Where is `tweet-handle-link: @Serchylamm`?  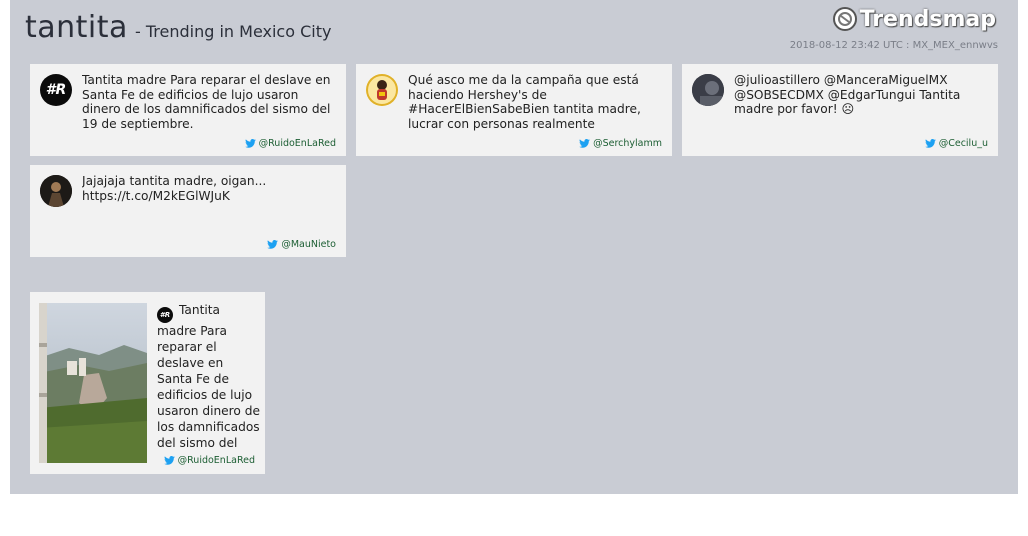
tweet-handle-link: @Serchylamm is located at coordinates (620, 143).